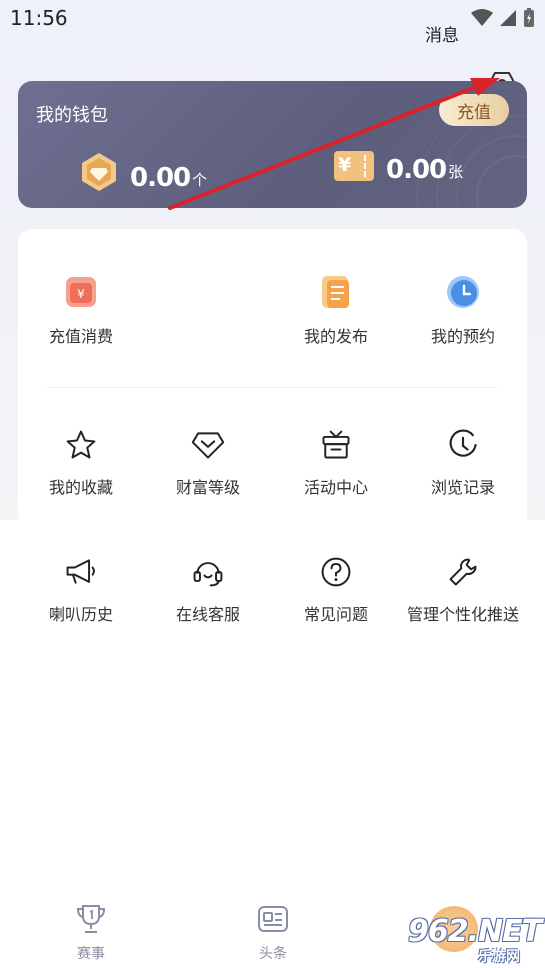 Image resolution: width=545 pixels, height=968 pixels. I want to click on megaphone-icon, so click(80, 571).